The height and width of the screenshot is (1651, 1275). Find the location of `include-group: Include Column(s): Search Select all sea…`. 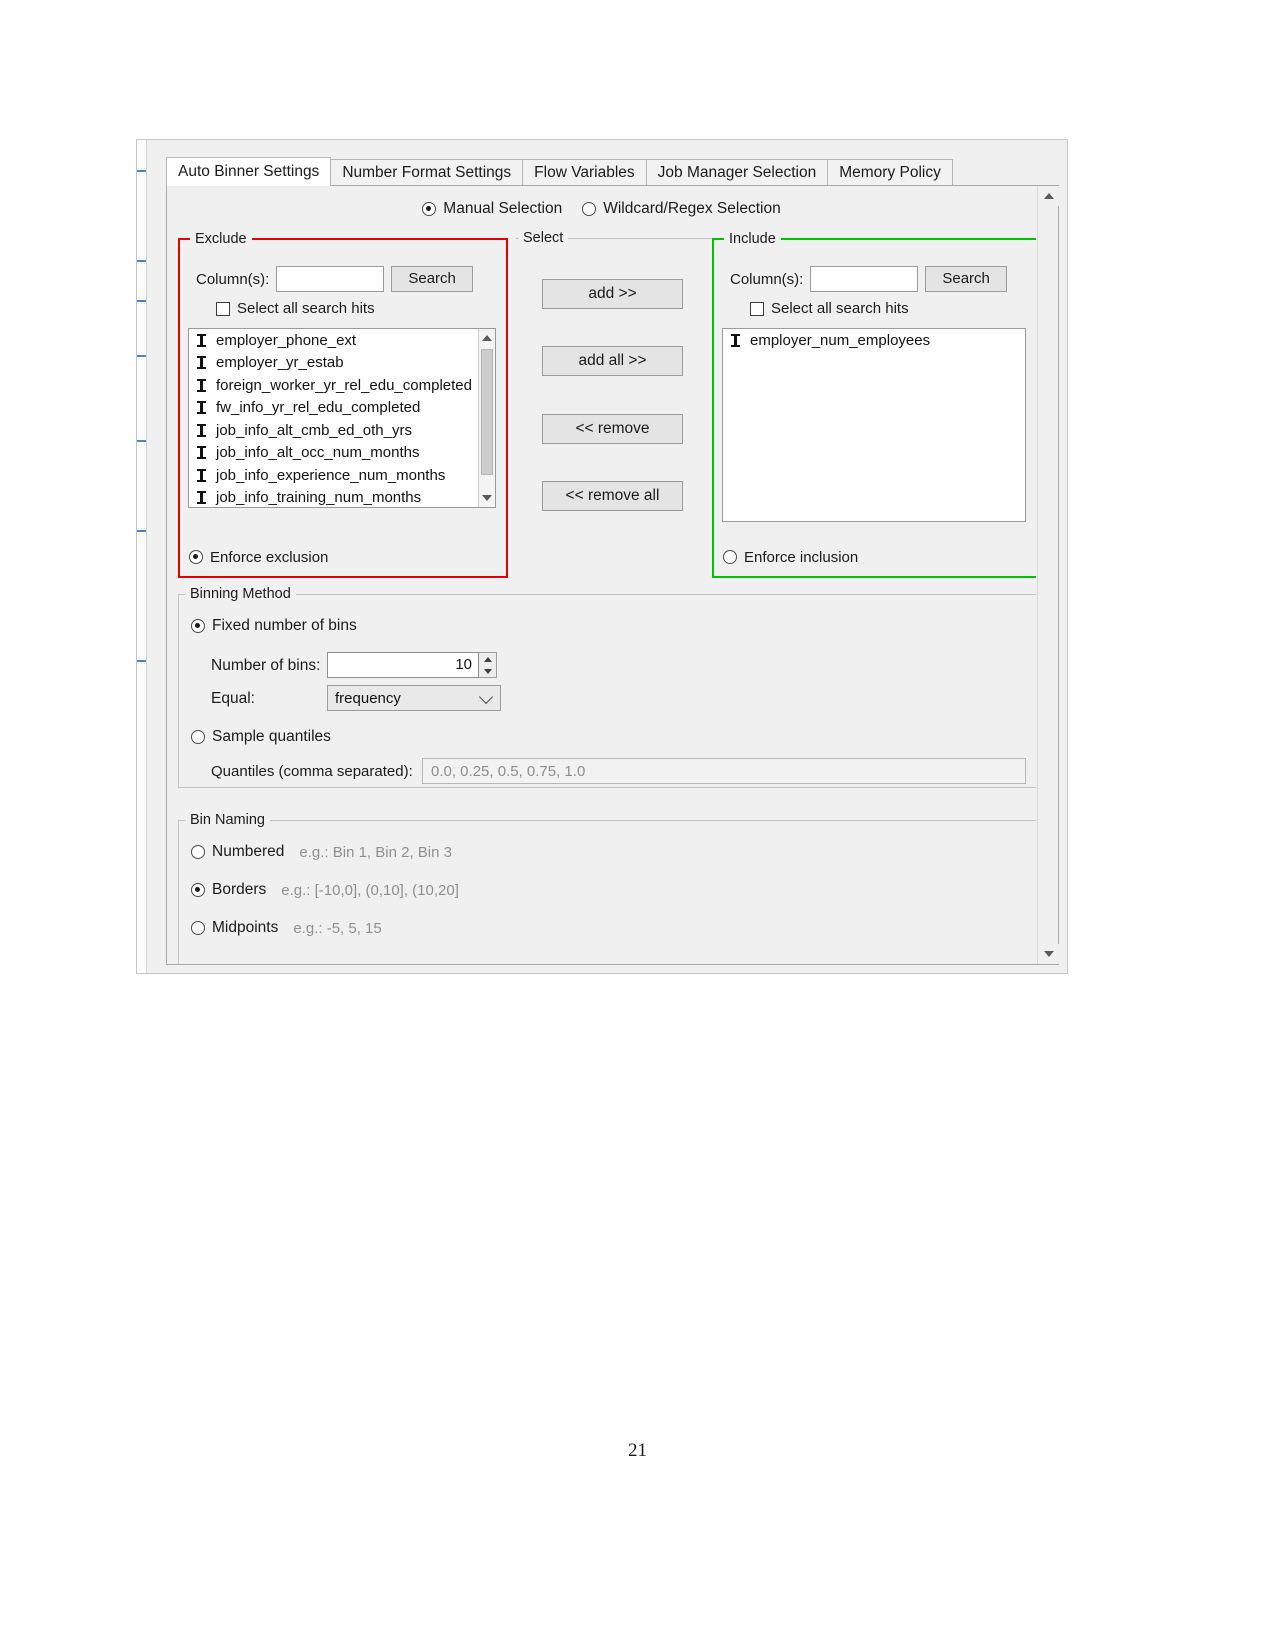

include-group: Include Column(s): Search Select all sea… is located at coordinates (874, 404).